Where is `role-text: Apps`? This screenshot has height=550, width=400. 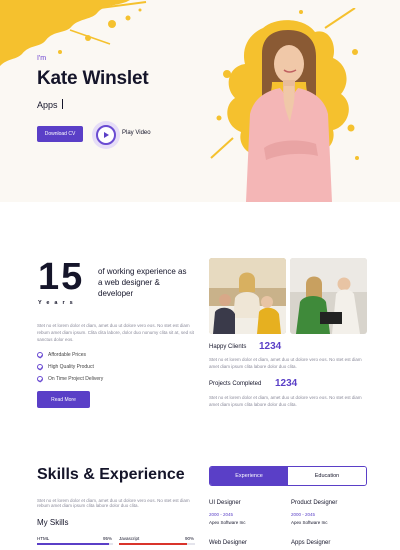
role-text: Apps is located at coordinates (47, 105).